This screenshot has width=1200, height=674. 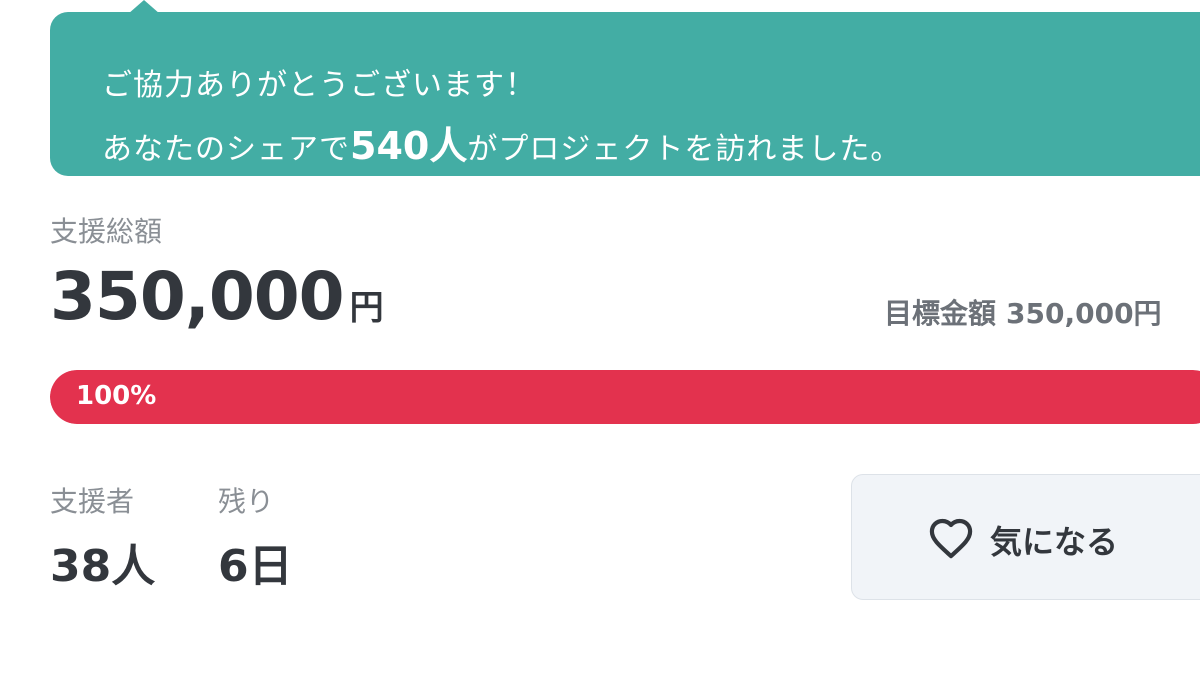 I want to click on callout-visitors-count: 540人, so click(x=409, y=146).